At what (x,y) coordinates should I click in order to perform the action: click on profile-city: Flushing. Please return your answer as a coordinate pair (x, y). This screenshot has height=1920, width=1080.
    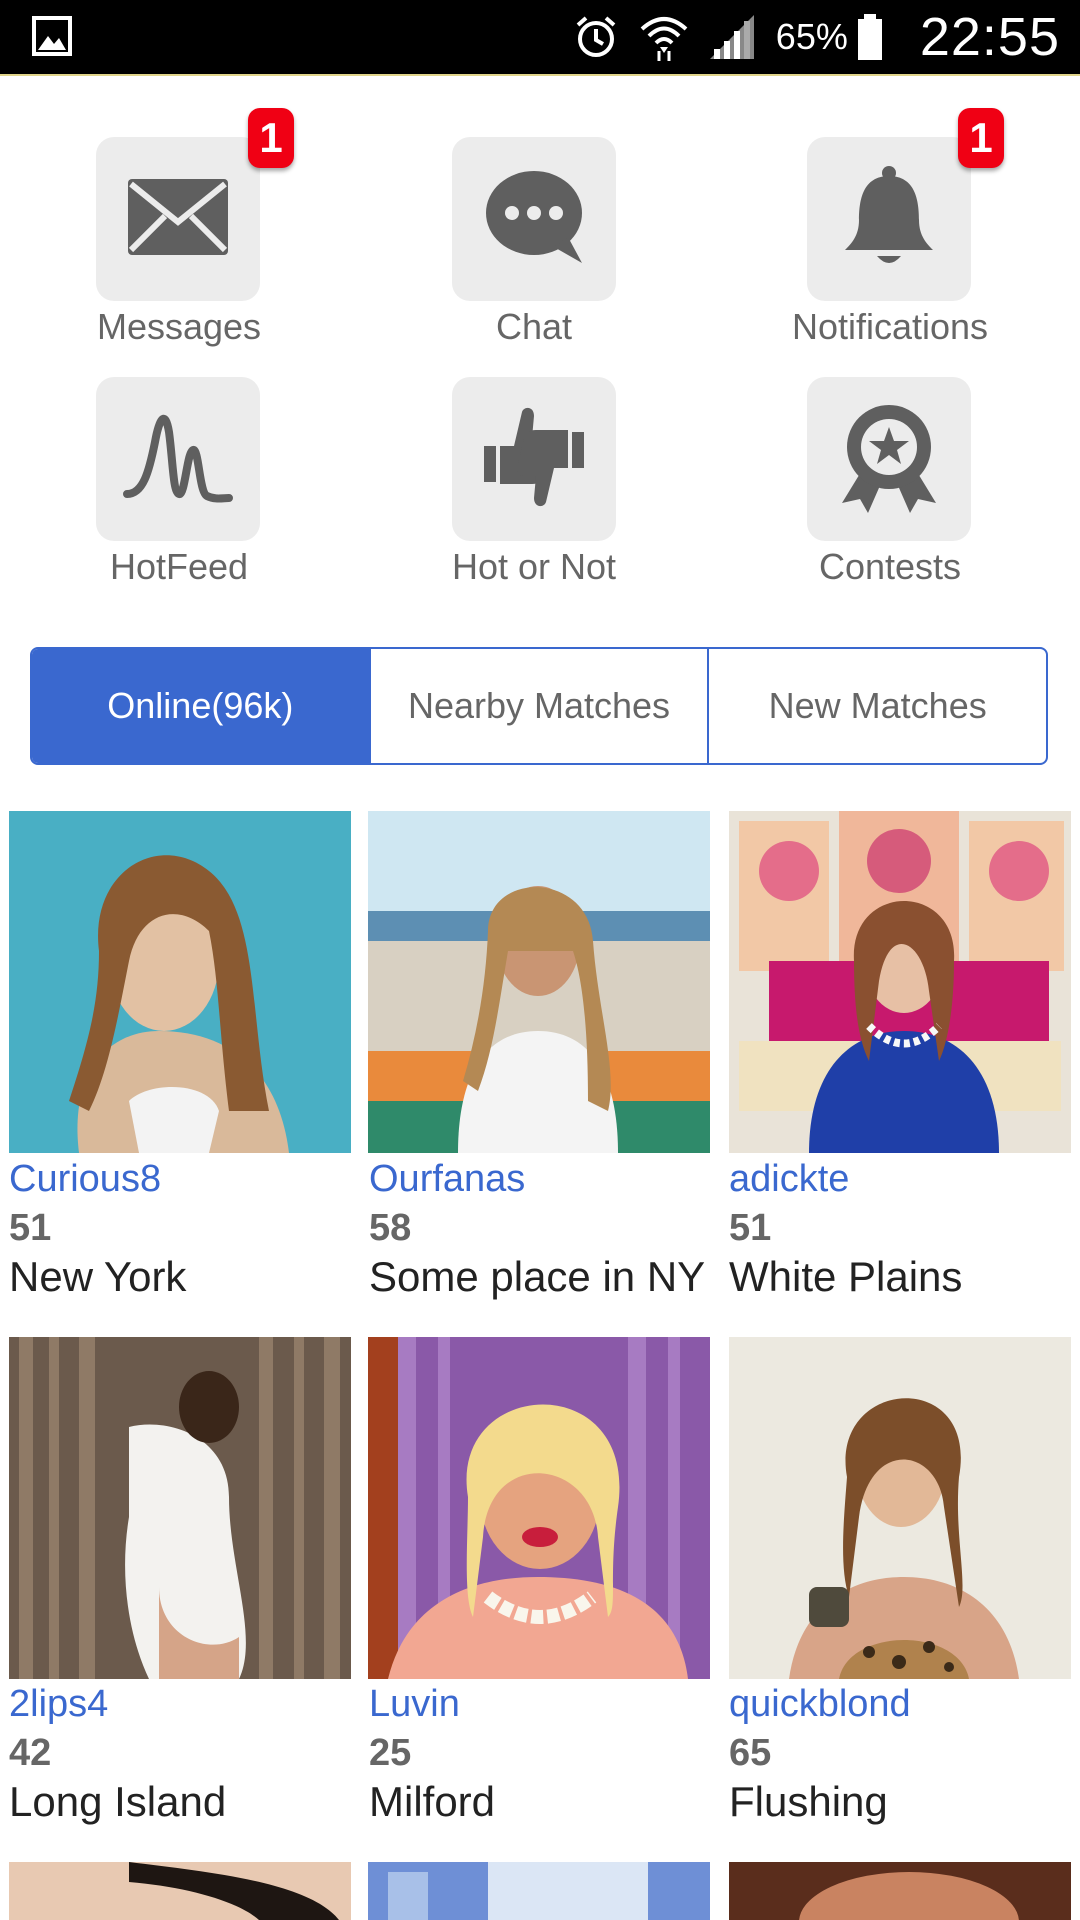
    Looking at the image, I should click on (808, 1801).